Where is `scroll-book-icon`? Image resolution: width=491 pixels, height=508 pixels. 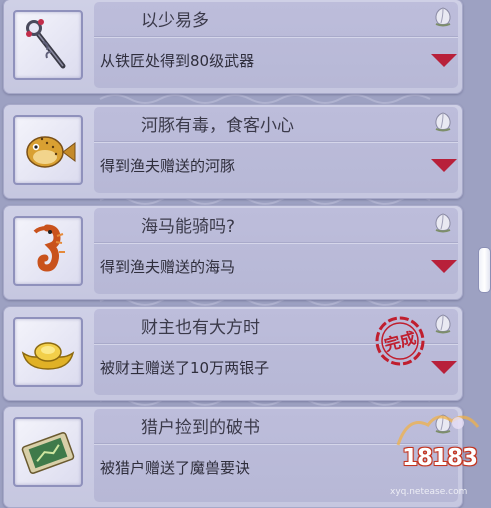 scroll-book-icon is located at coordinates (48, 452).